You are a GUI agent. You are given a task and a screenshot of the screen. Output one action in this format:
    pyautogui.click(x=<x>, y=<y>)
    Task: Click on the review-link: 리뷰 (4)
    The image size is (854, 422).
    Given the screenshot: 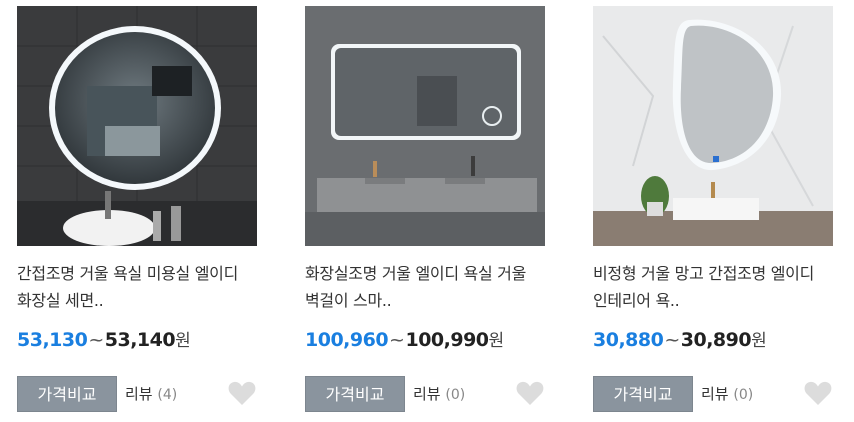 What is the action you would take?
    pyautogui.click(x=151, y=394)
    